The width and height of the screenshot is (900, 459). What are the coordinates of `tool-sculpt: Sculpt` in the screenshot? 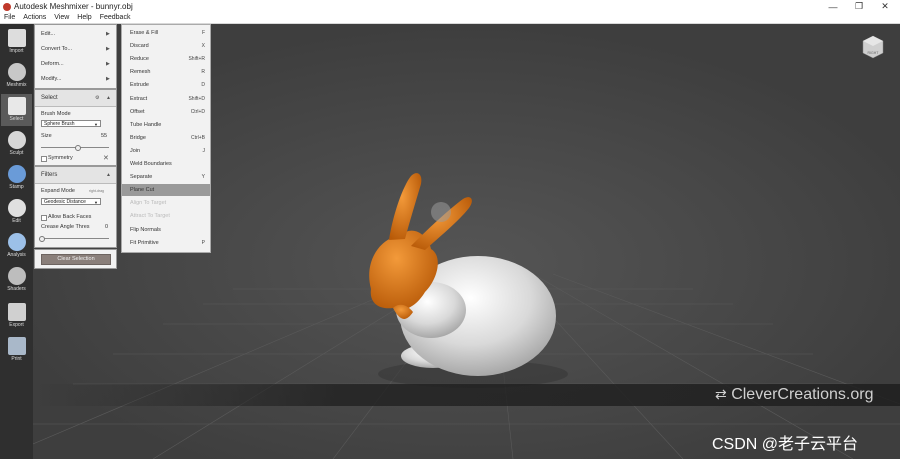 It's located at (16, 144).